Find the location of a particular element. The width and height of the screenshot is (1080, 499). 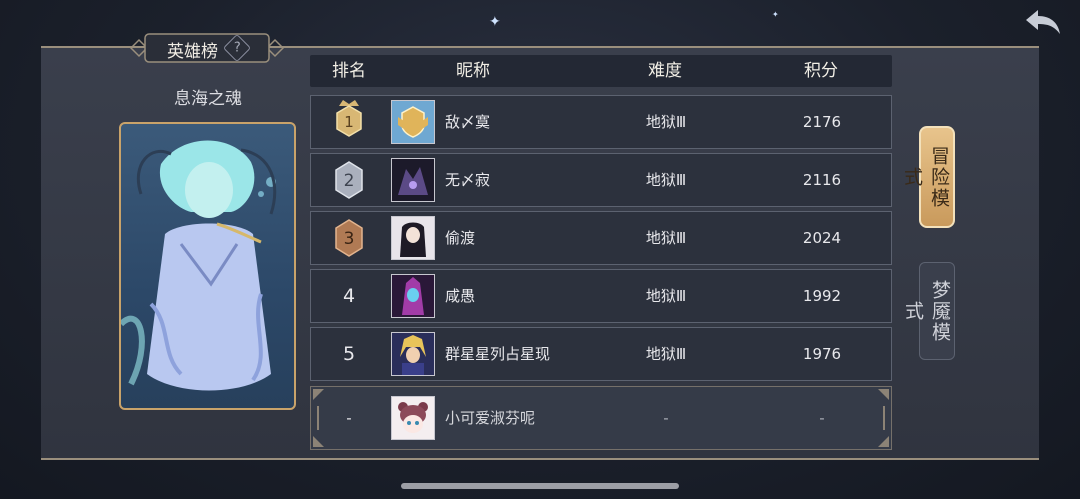

player-score: 1992 is located at coordinates (822, 296).